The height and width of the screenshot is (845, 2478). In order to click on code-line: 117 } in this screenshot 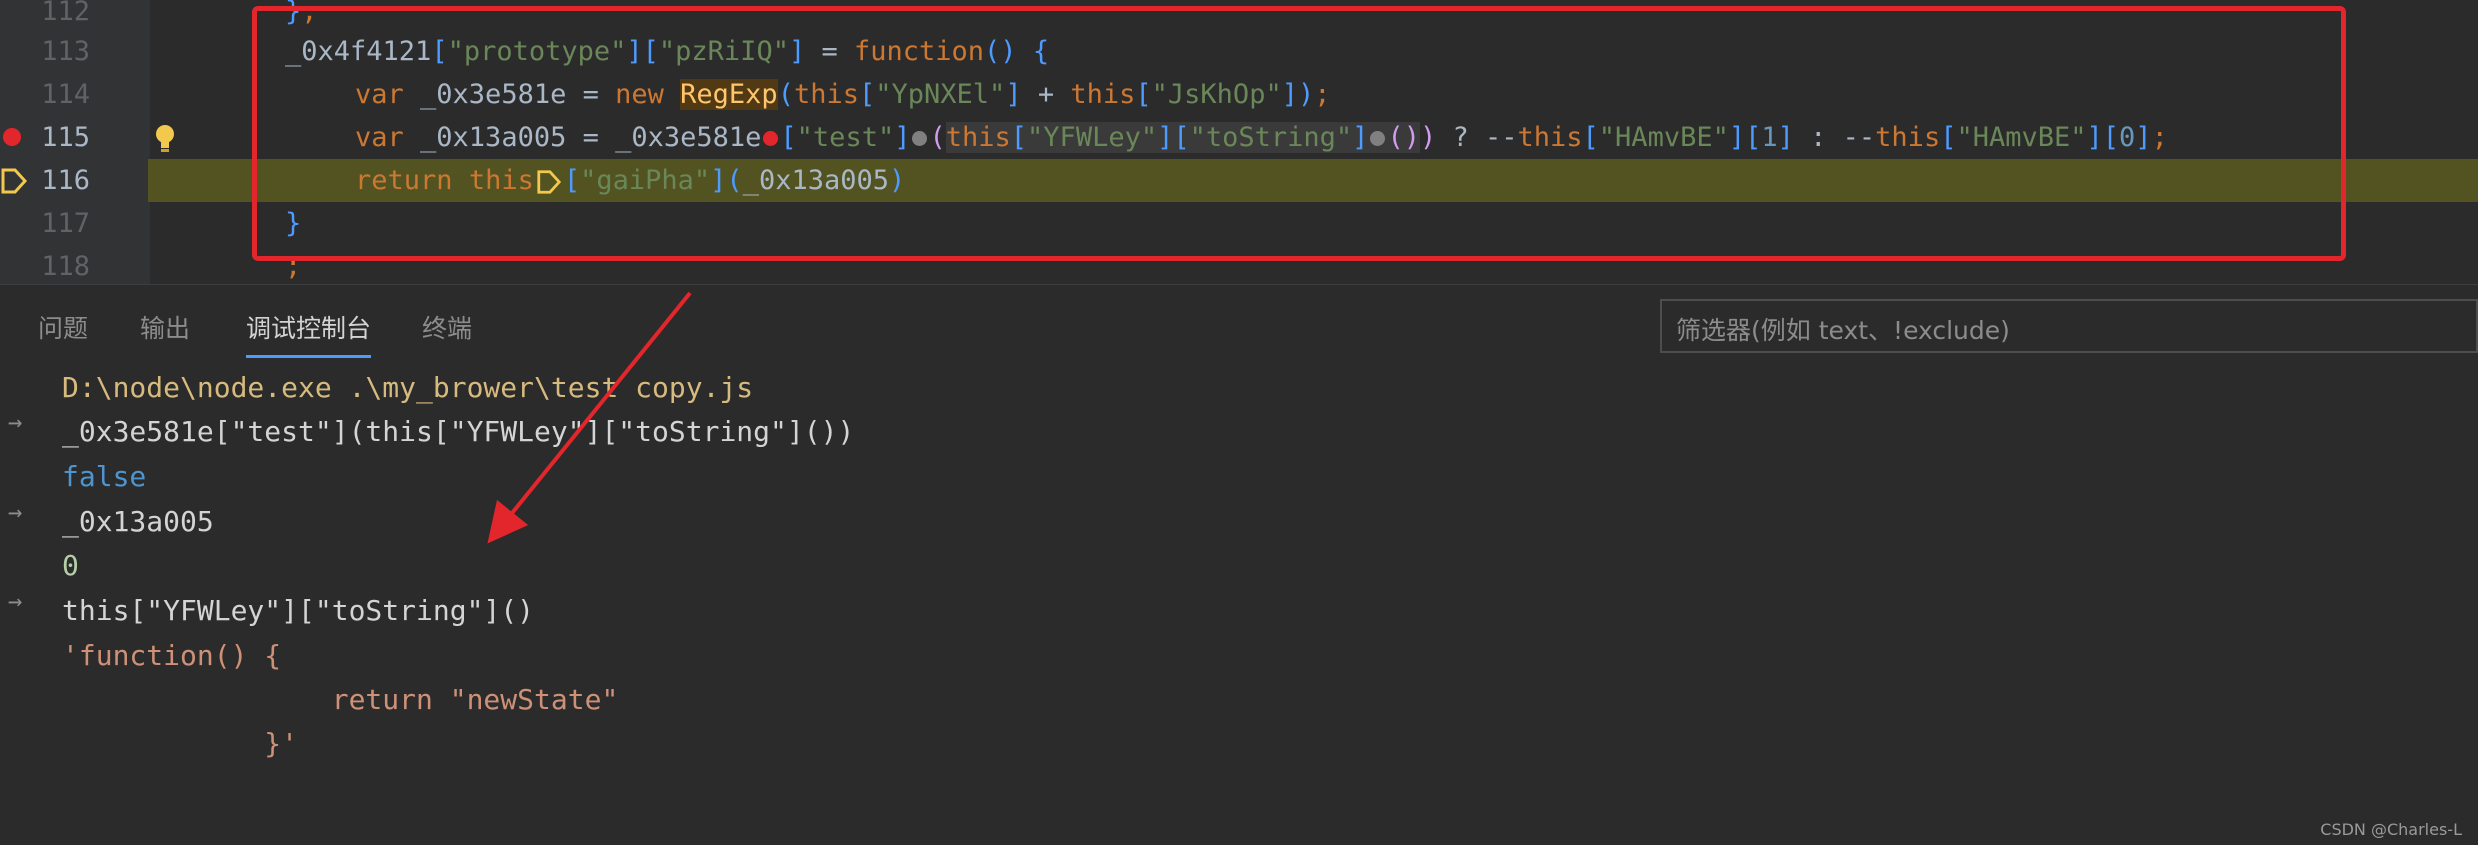, I will do `click(1239, 223)`.